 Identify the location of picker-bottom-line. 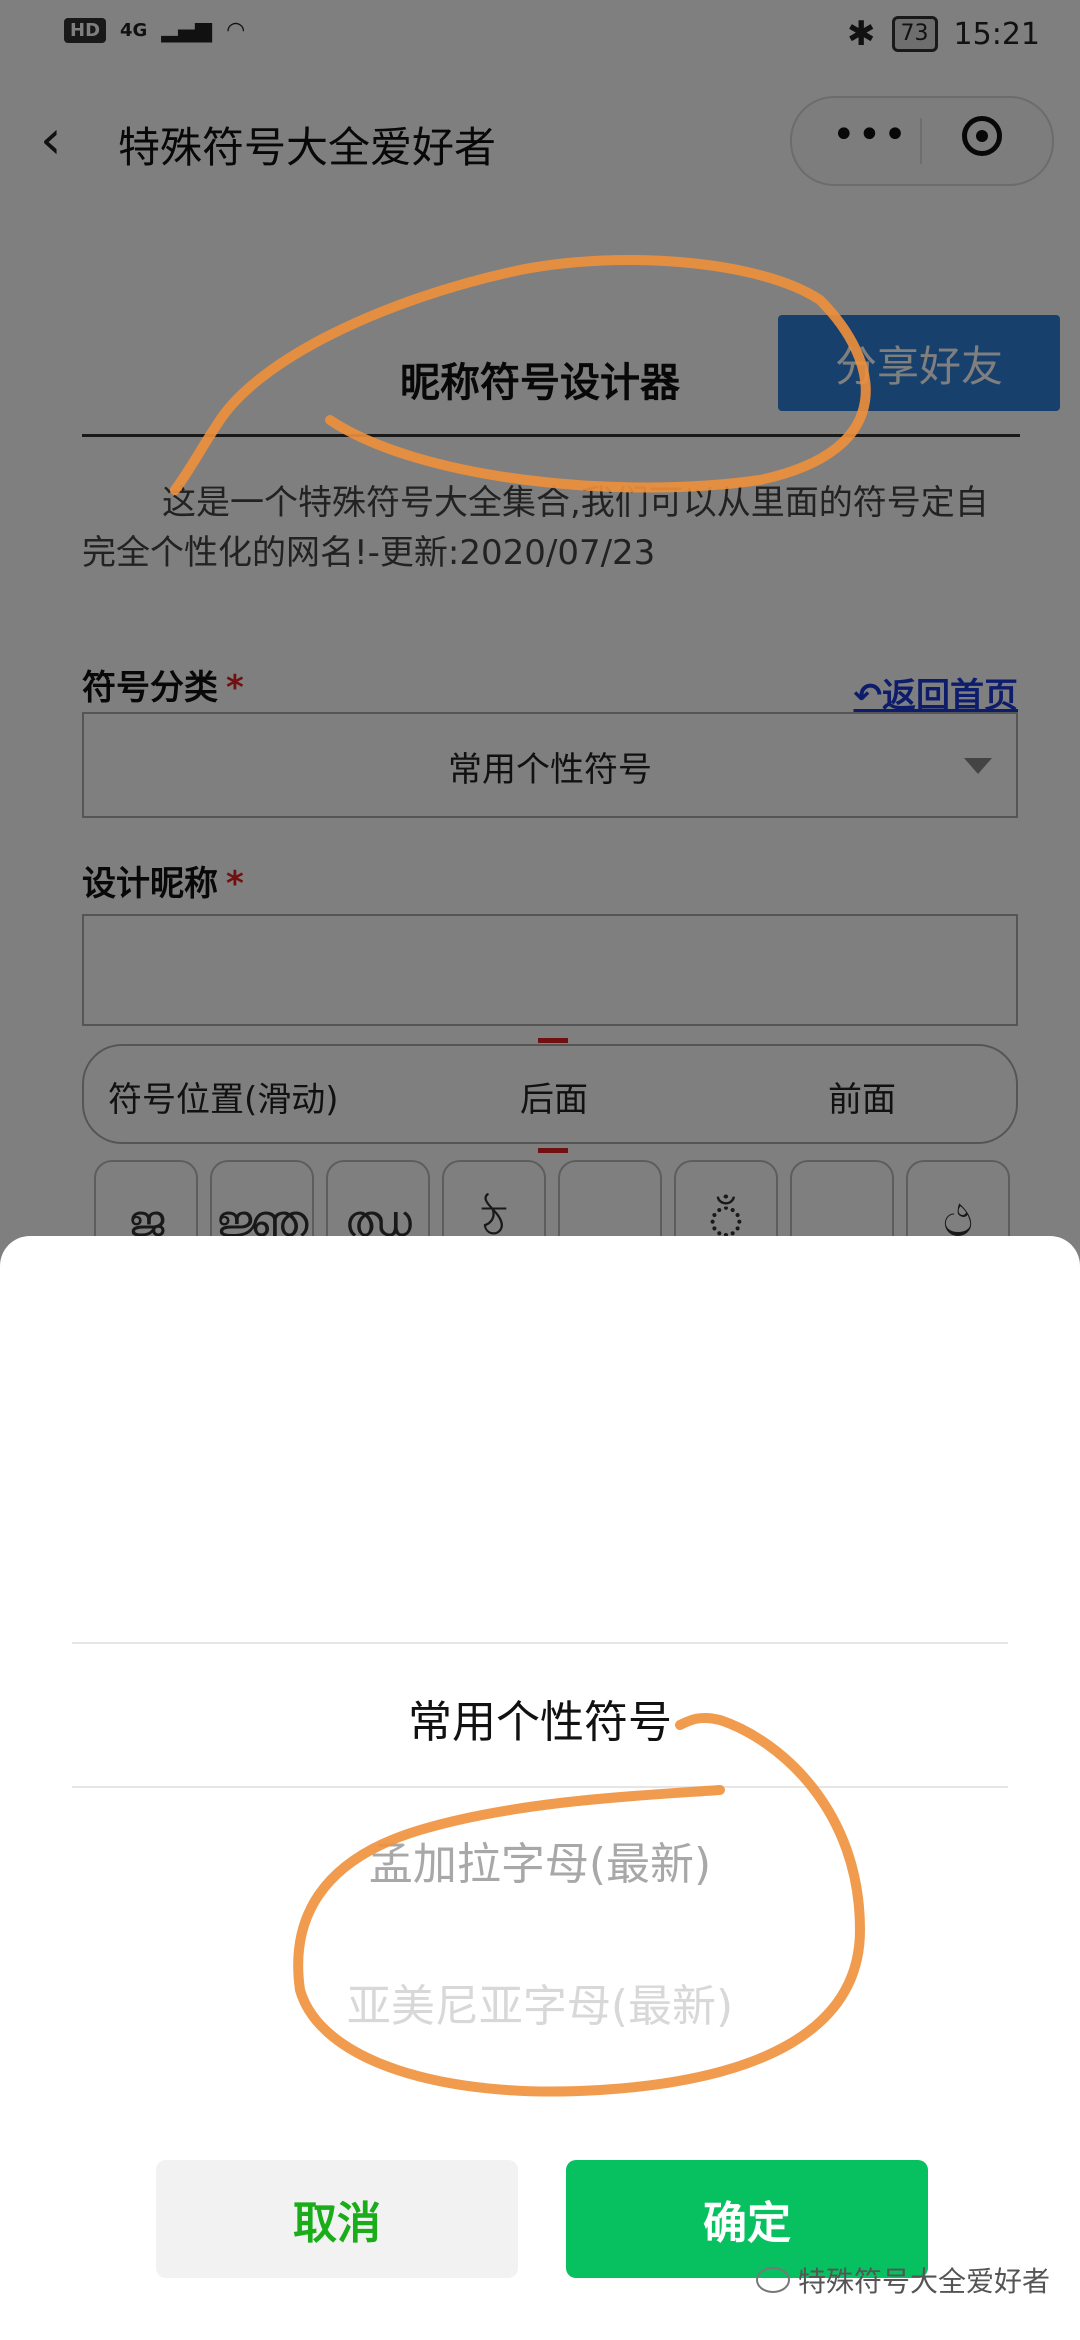
(540, 1787).